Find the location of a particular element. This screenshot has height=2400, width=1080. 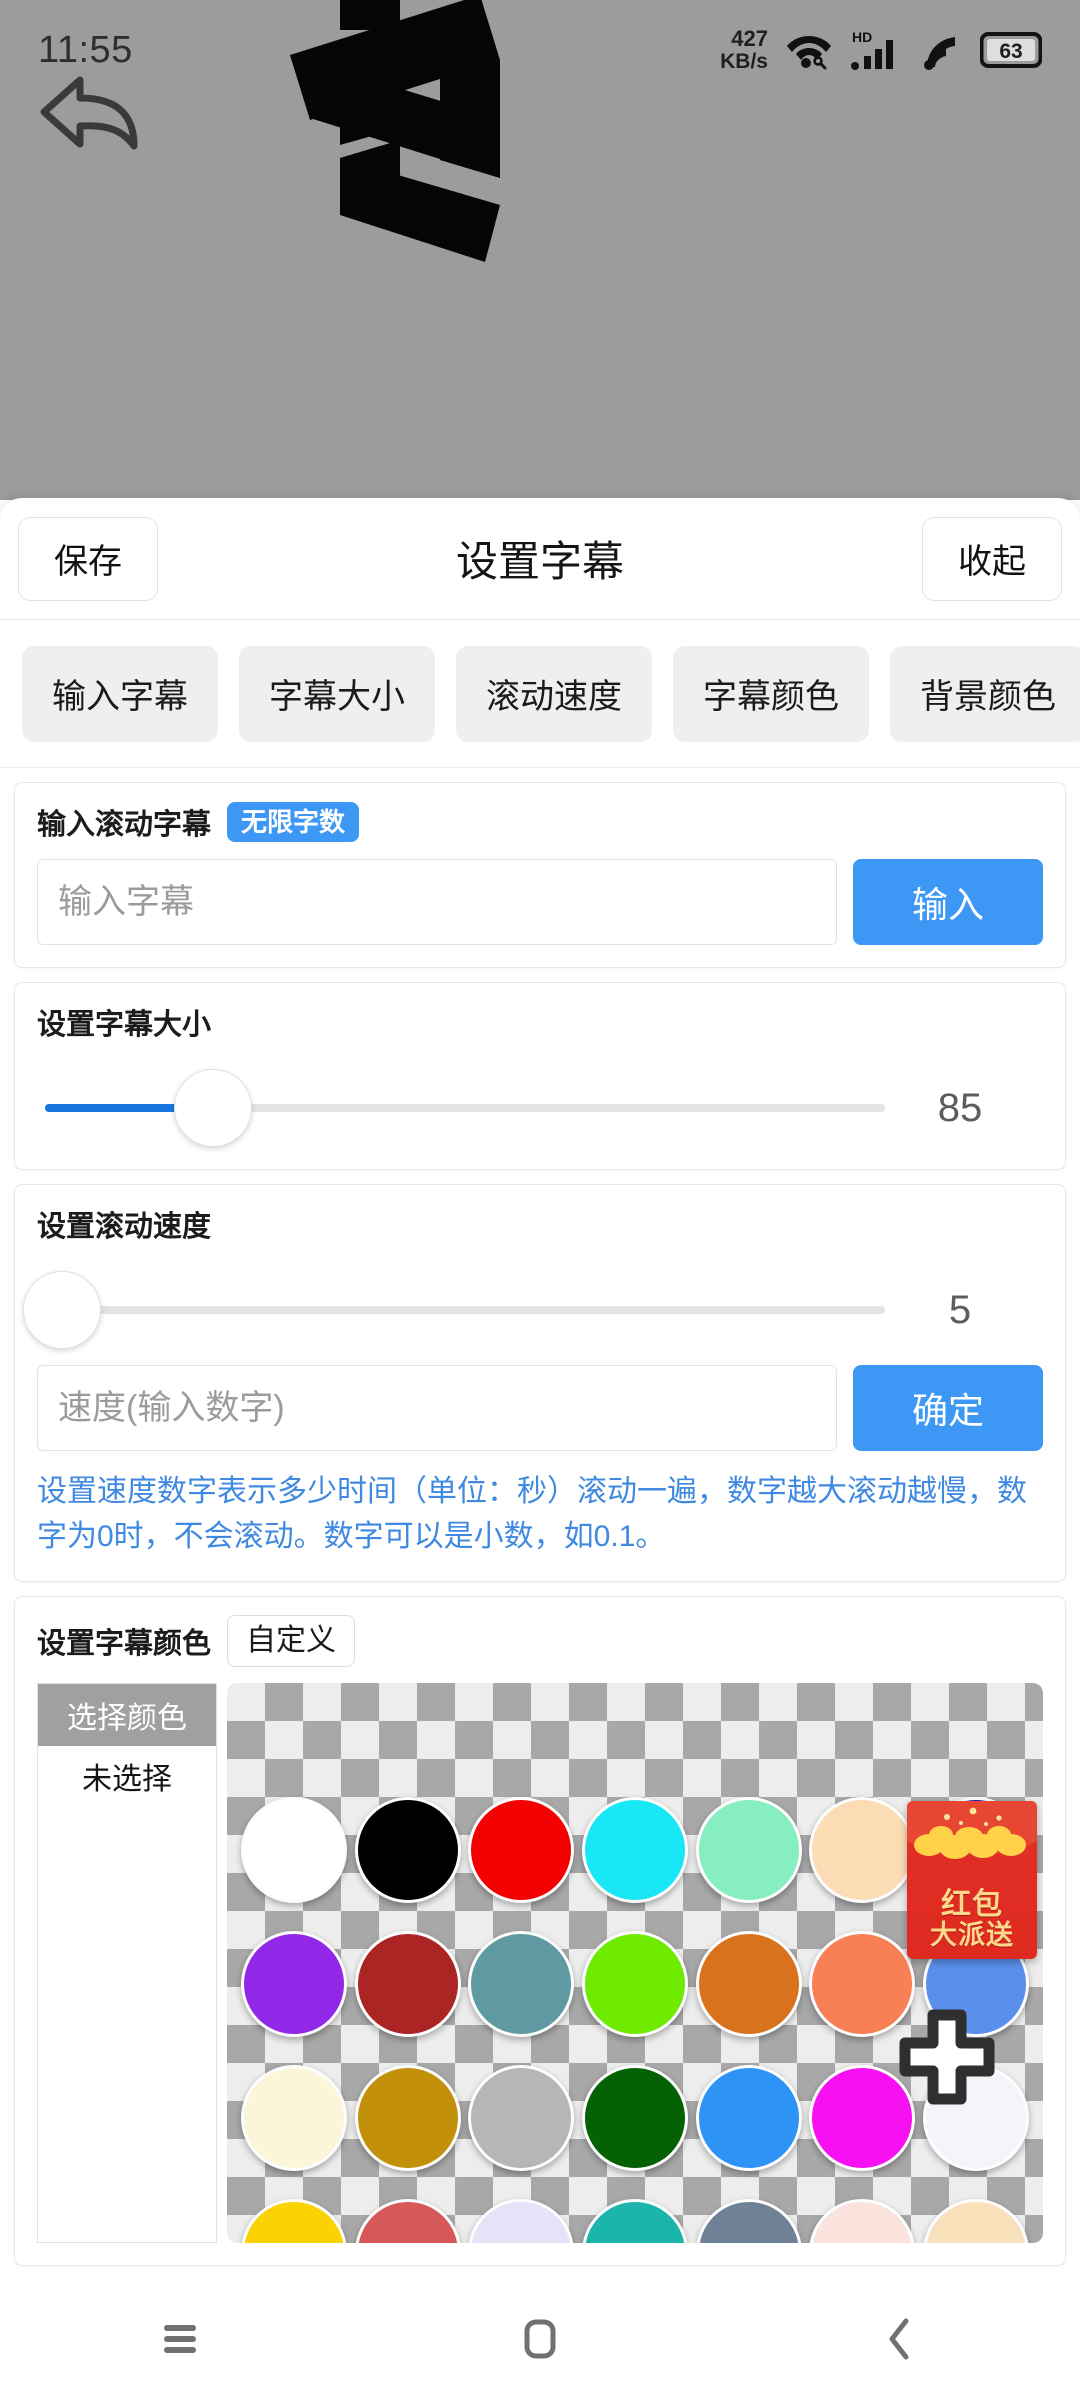

color-swatch-ivory is located at coordinates (293, 2118).